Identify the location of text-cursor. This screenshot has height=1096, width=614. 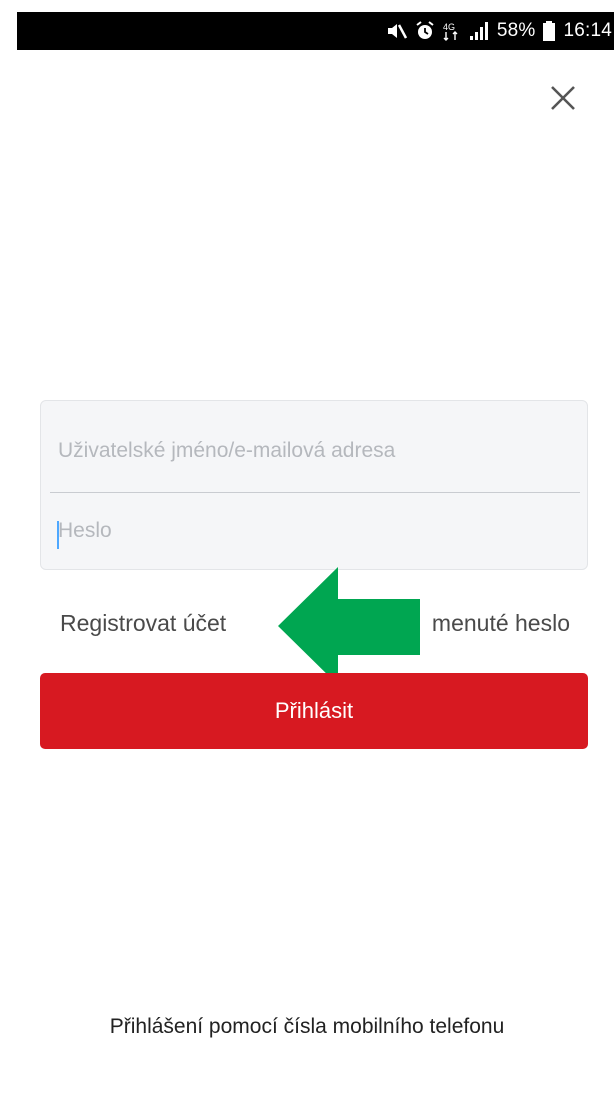
(58, 535).